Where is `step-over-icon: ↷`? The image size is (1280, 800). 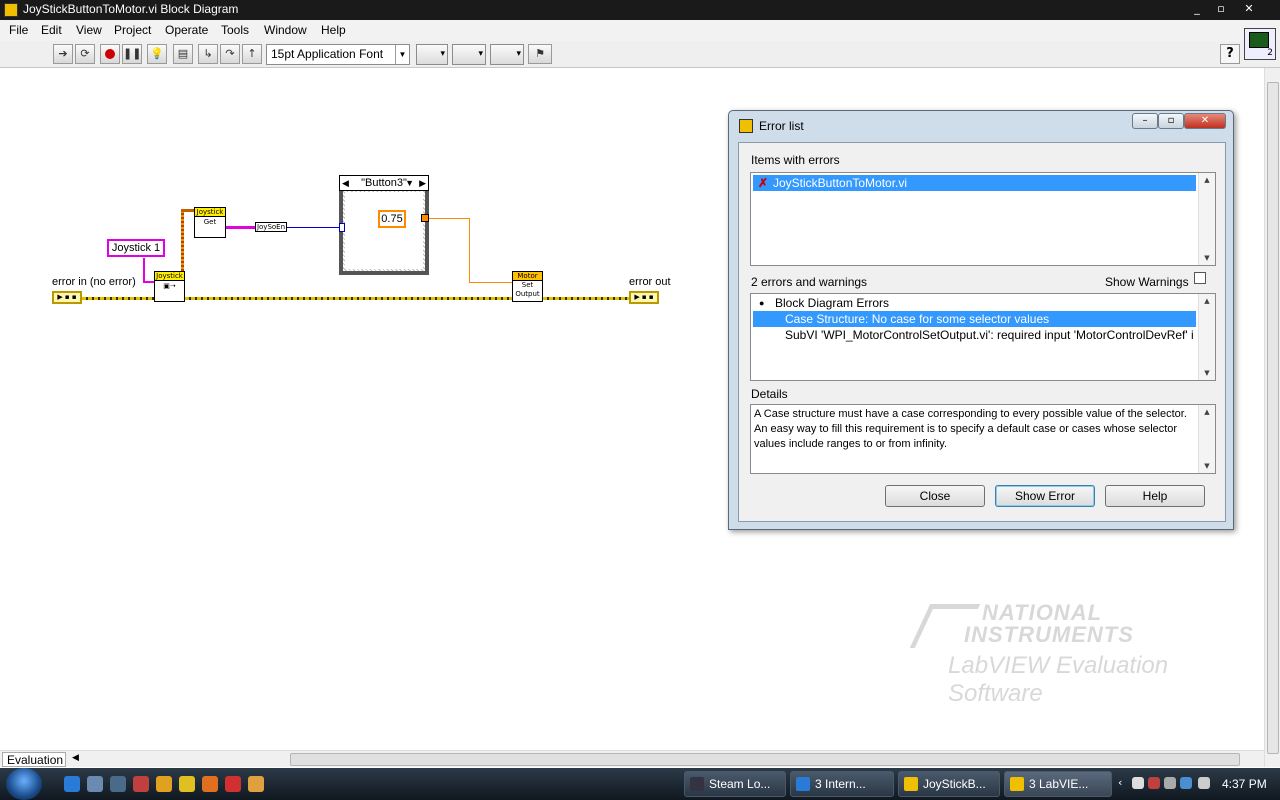
step-over-icon: ↷ is located at coordinates (230, 54).